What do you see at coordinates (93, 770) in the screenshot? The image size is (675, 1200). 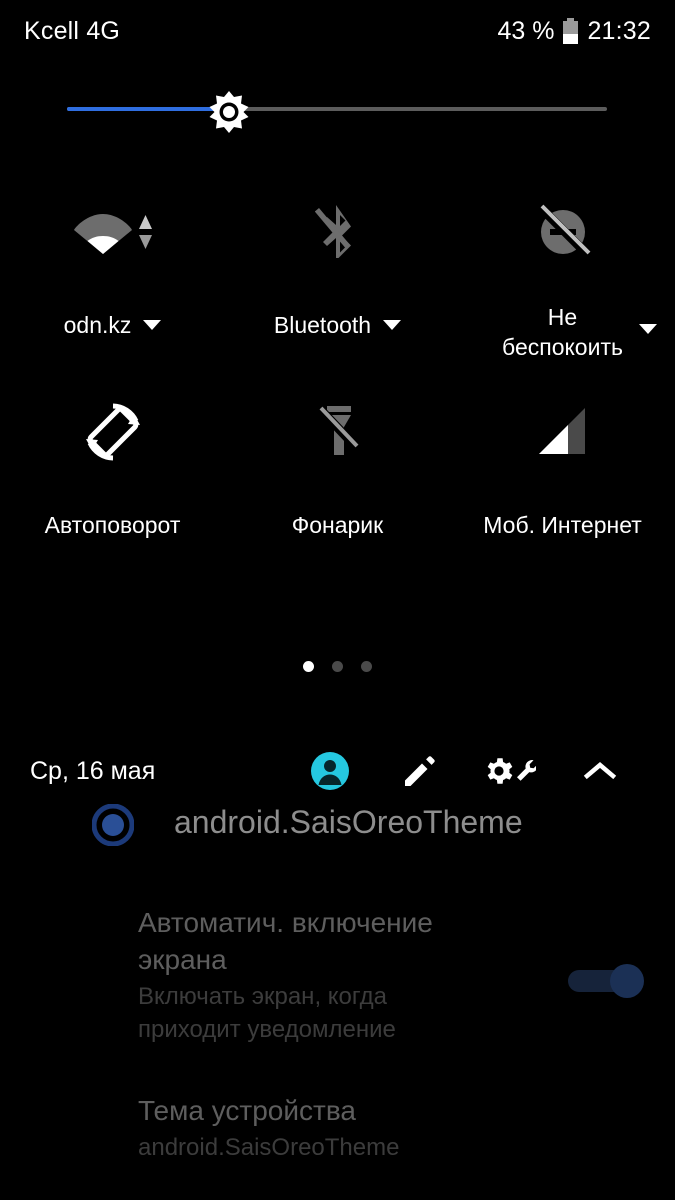 I see `footer-date-label: Ср, 16 мая` at bounding box center [93, 770].